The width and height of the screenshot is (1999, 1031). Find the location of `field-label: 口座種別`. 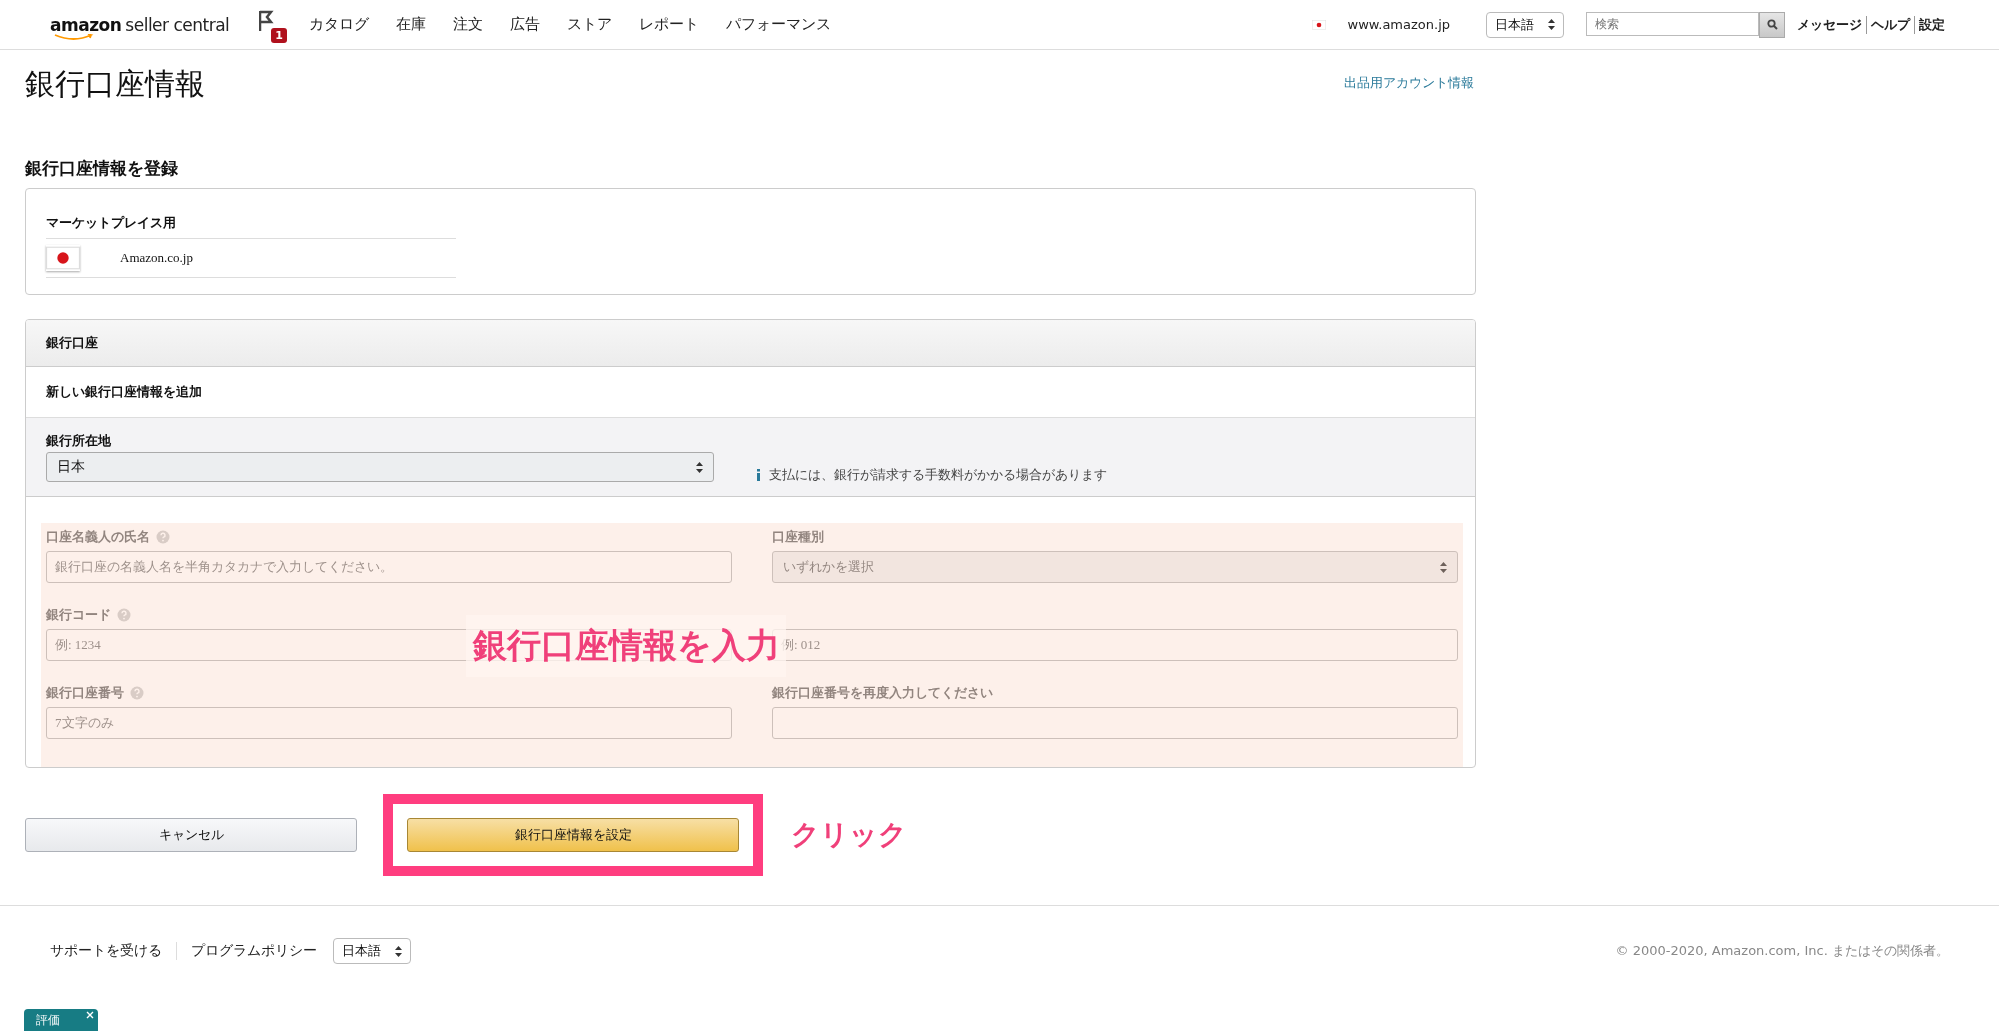

field-label: 口座種別 is located at coordinates (798, 537).